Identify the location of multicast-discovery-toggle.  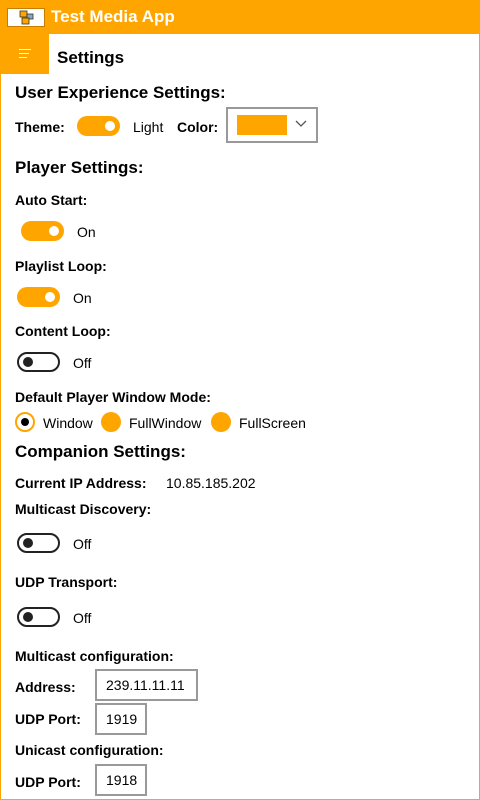
(38, 543).